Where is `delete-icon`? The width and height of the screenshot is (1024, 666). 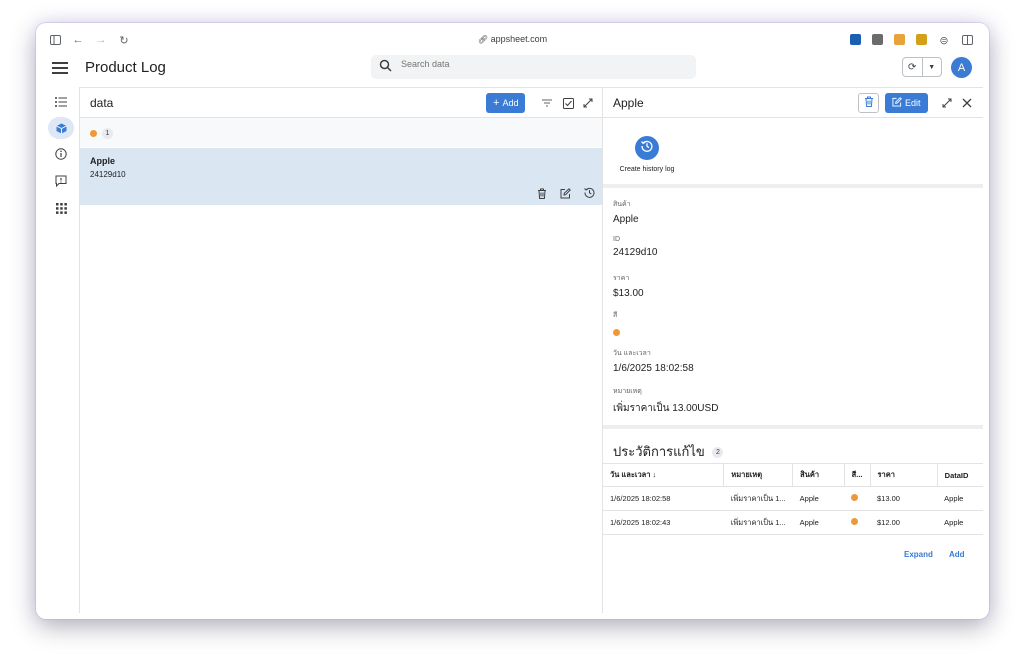
delete-icon is located at coordinates (542, 193).